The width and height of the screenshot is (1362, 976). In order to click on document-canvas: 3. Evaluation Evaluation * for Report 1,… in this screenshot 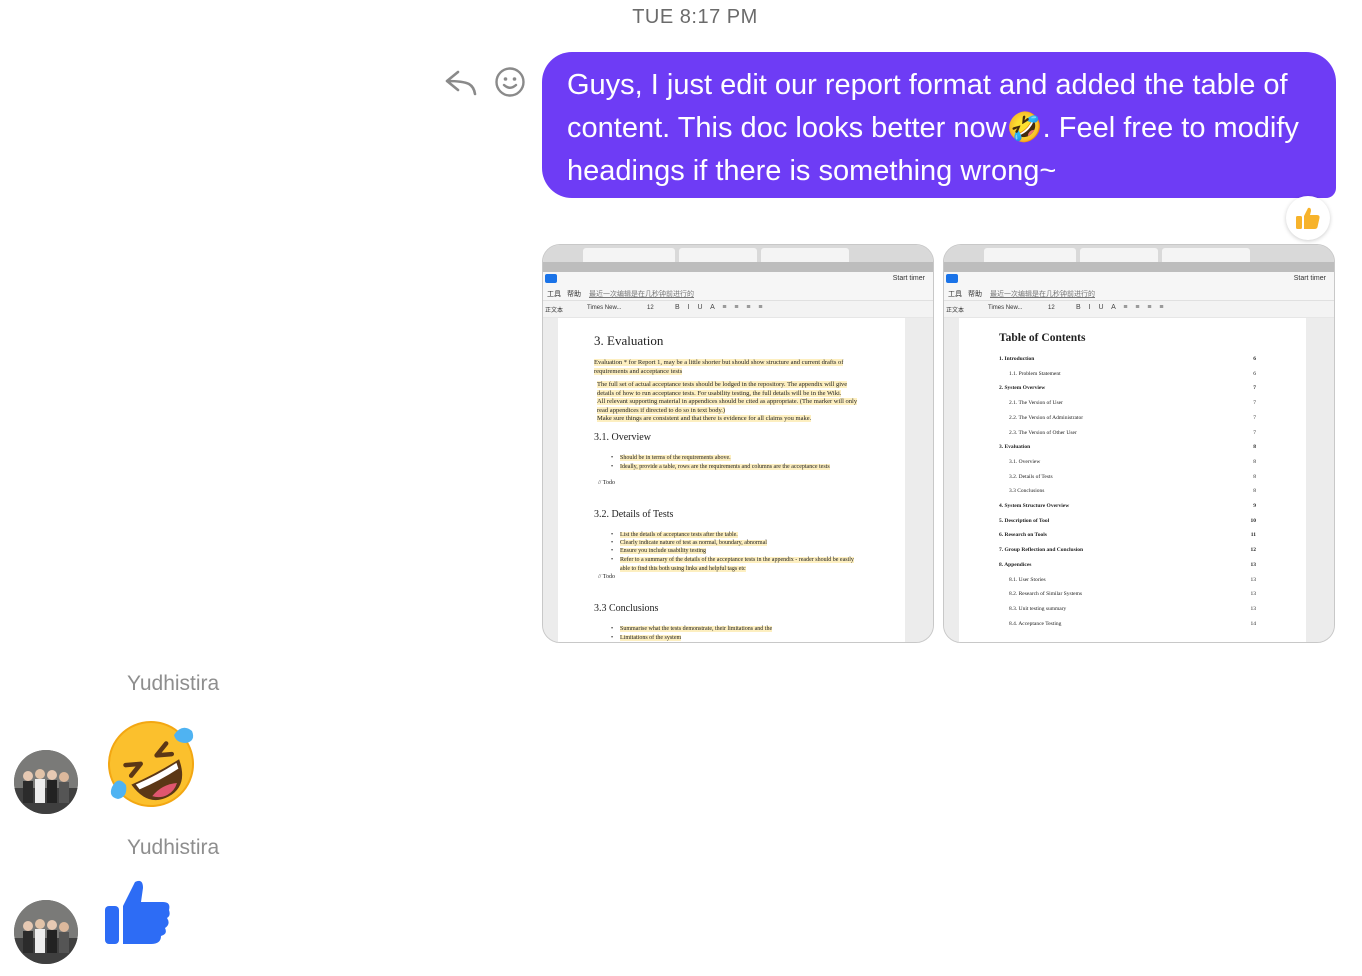, I will do `click(738, 480)`.